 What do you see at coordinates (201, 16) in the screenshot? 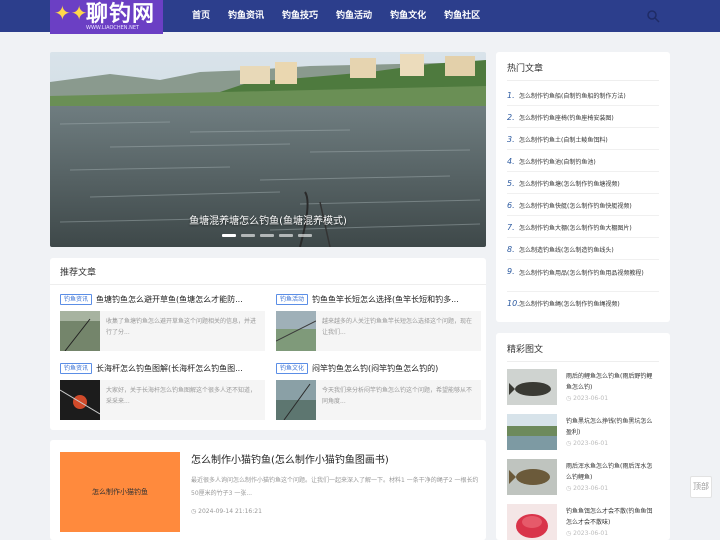
I see `nav-home: 首页` at bounding box center [201, 16].